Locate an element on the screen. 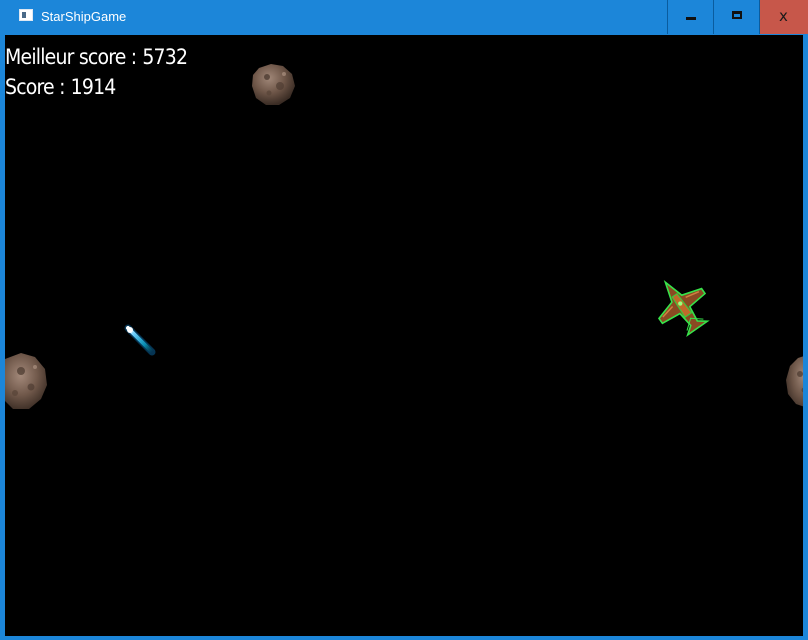 The height and width of the screenshot is (640, 808). score-value: 1914 is located at coordinates (93, 87).